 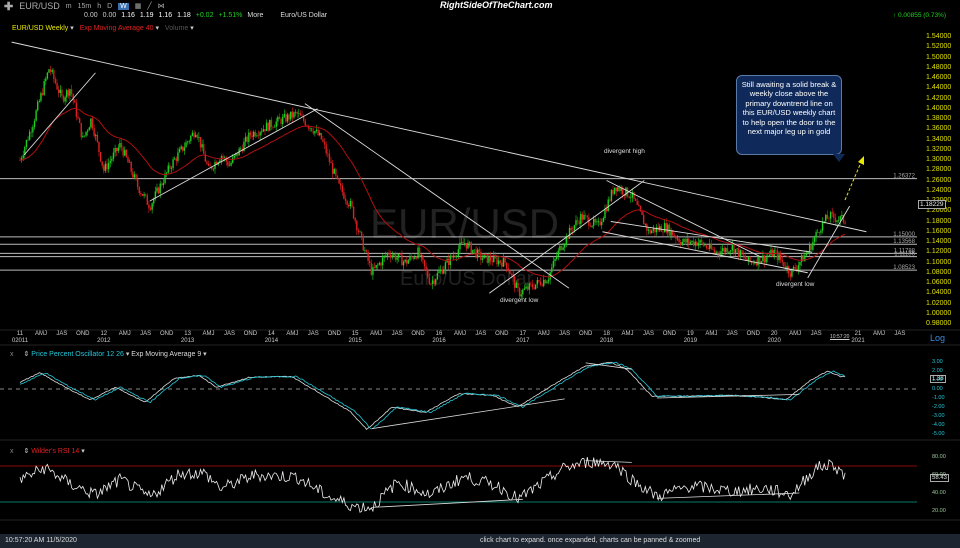 What do you see at coordinates (795, 334) in the screenshot?
I see `time-tick: AMJ` at bounding box center [795, 334].